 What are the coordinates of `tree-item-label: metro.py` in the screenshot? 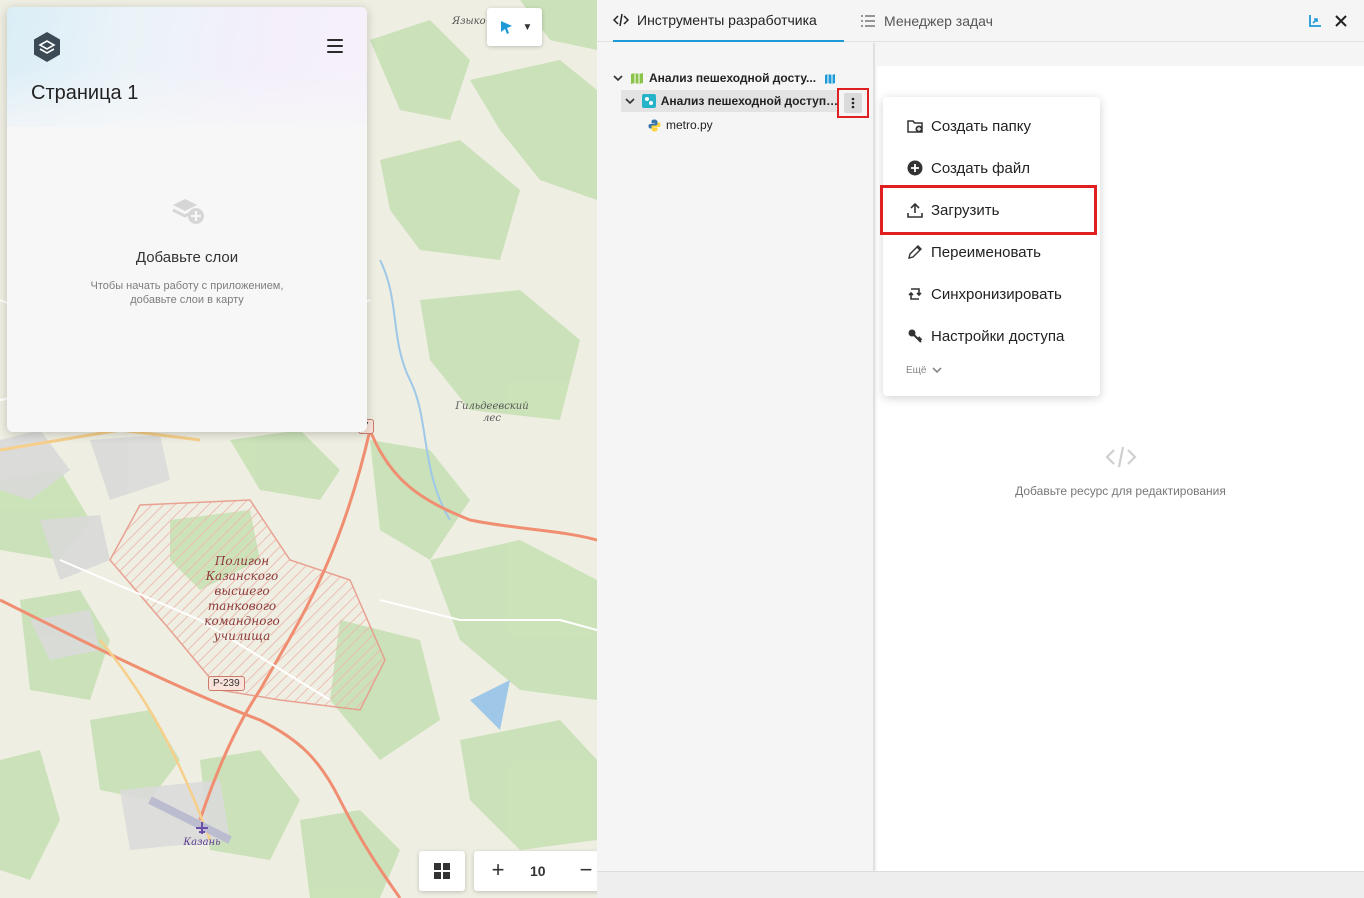 It's located at (689, 125).